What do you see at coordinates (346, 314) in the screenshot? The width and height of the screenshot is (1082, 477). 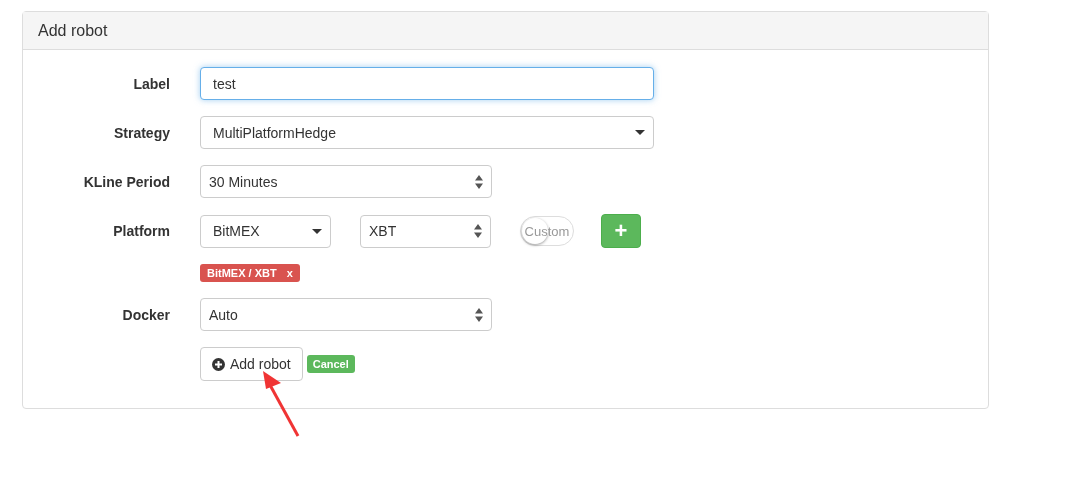 I see `select-field: Auto` at bounding box center [346, 314].